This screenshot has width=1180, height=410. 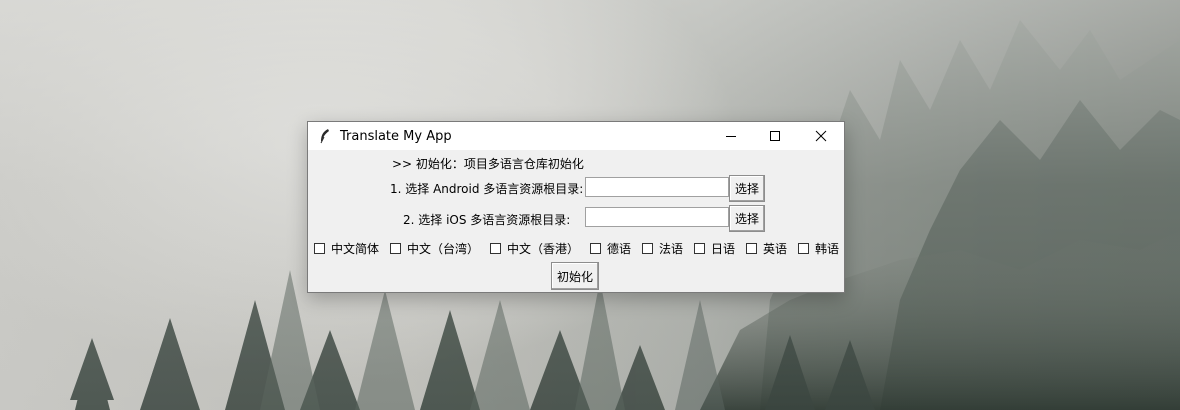 I want to click on checkbox-label: 德语, so click(x=619, y=249).